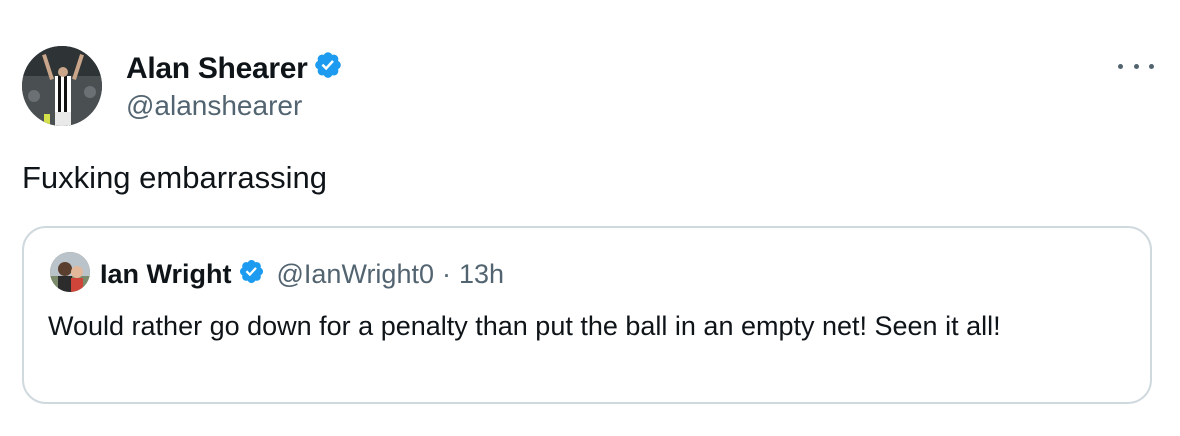  I want to click on tweet-text: Fuxking embarrassing, so click(174, 177).